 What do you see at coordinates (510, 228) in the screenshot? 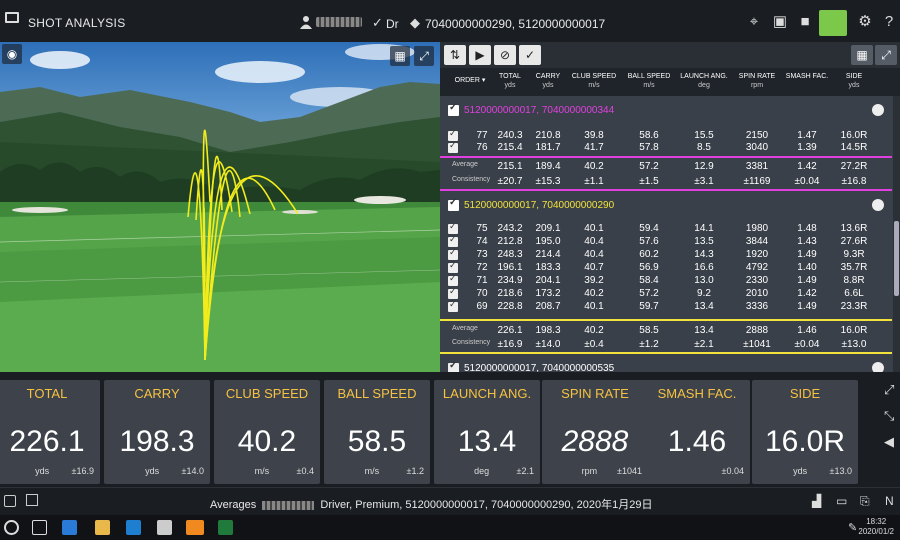
I see `table-cell: 243.2` at bounding box center [510, 228].